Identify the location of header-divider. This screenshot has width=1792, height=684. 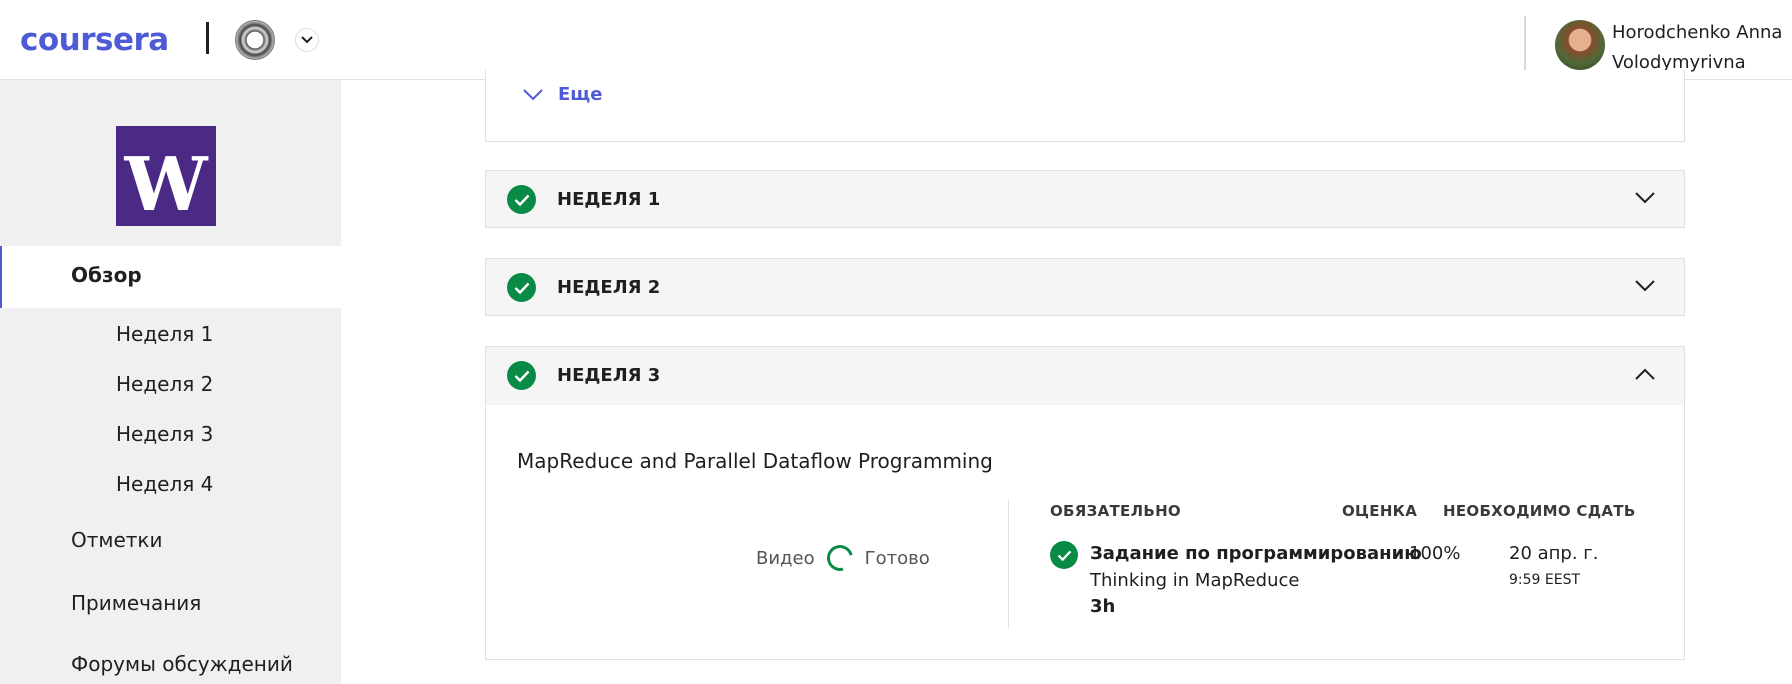
(1525, 46).